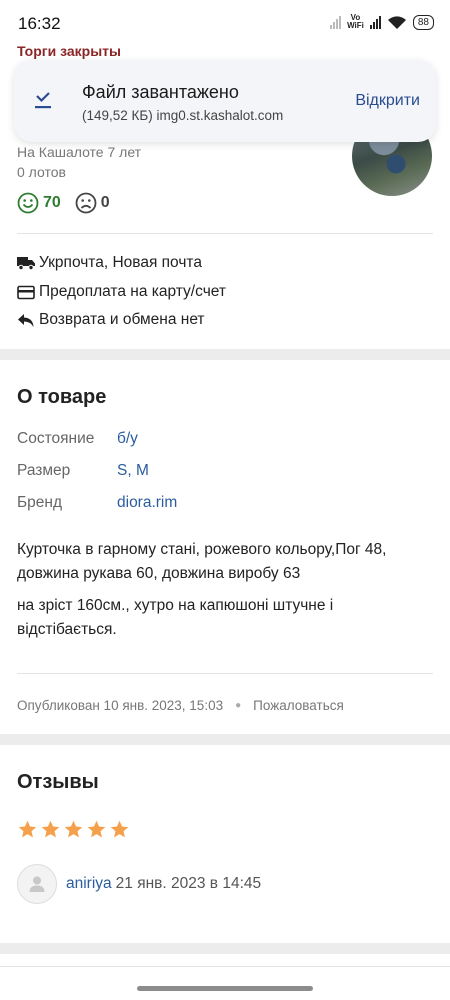 The width and height of the screenshot is (450, 1000). I want to click on property-value-brand: diora.rim, so click(147, 503).